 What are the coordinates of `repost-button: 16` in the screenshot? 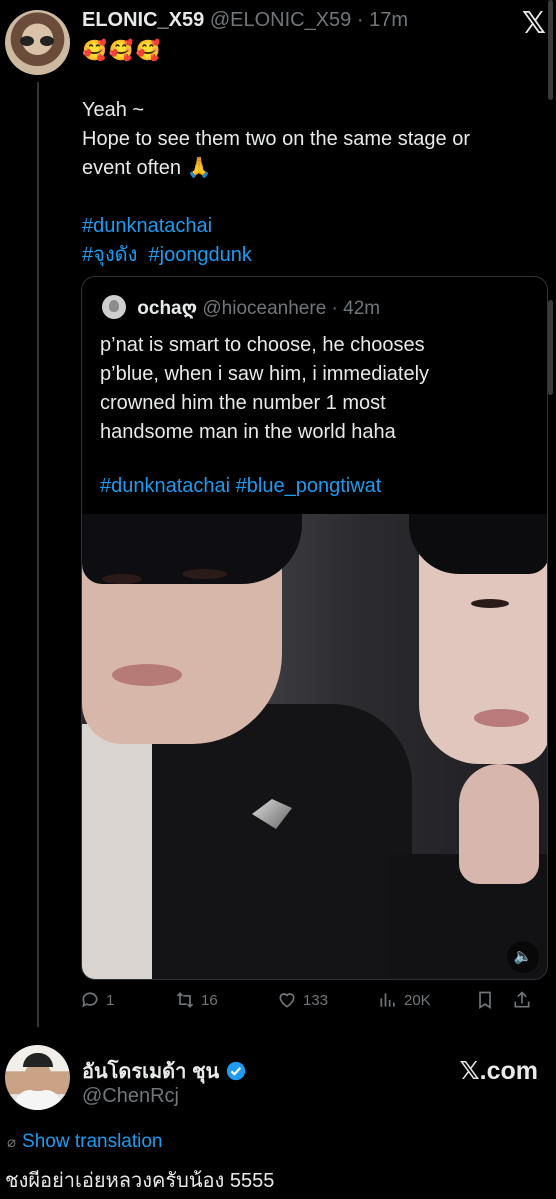 It's located at (196, 1000).